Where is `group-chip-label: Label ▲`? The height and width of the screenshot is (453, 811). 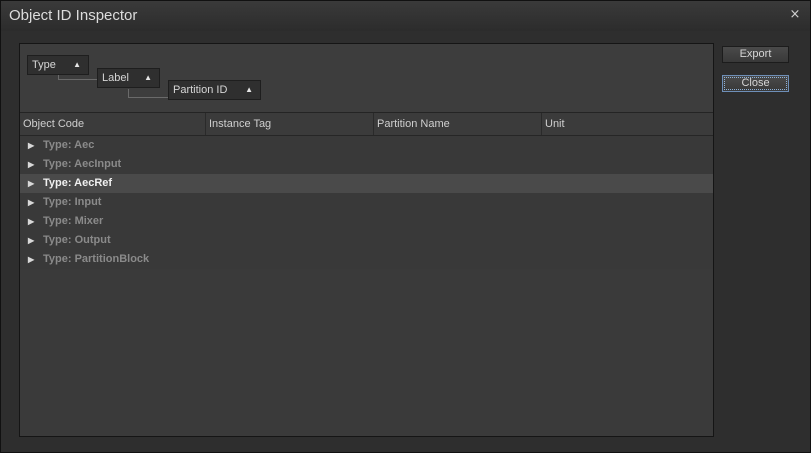
group-chip-label: Label ▲ is located at coordinates (128, 78).